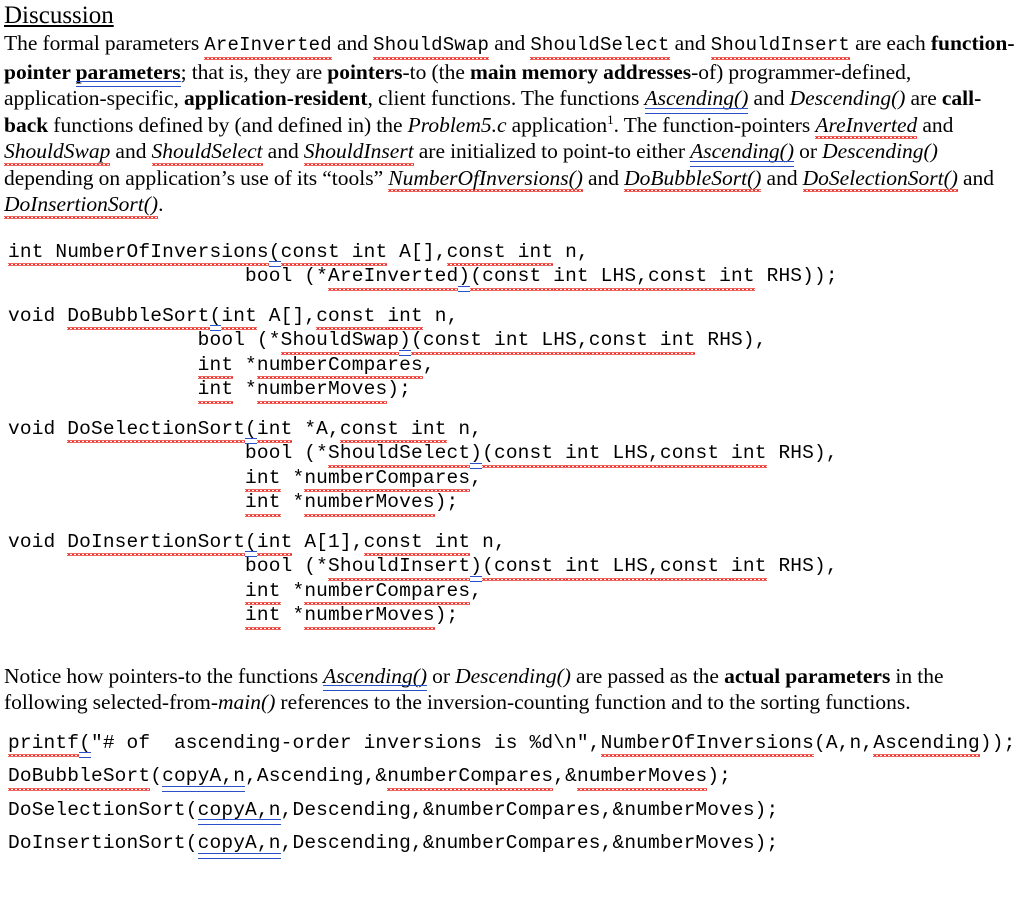 The width and height of the screenshot is (1024, 917). I want to click on italic-ascending-3: Ascending(), so click(375, 677).